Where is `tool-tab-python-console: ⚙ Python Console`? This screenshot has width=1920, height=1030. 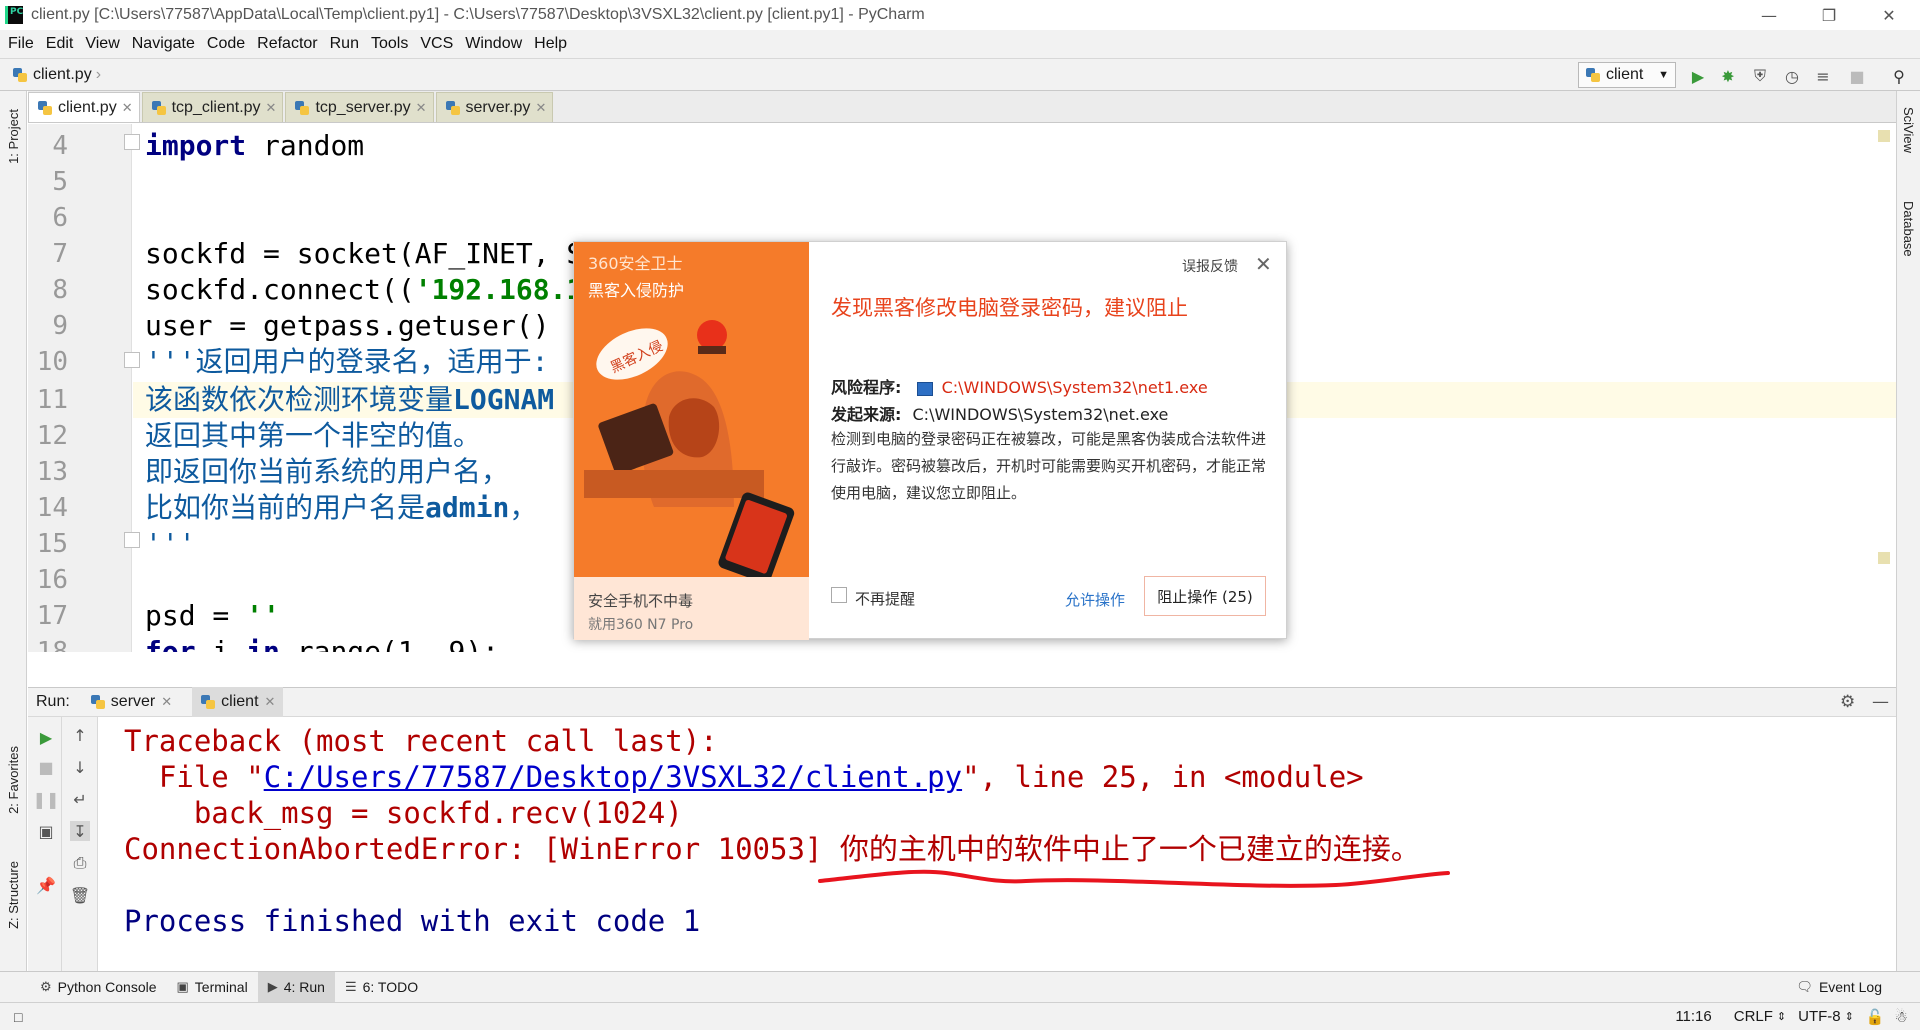
tool-tab-python-console: ⚙ Python Console is located at coordinates (98, 987).